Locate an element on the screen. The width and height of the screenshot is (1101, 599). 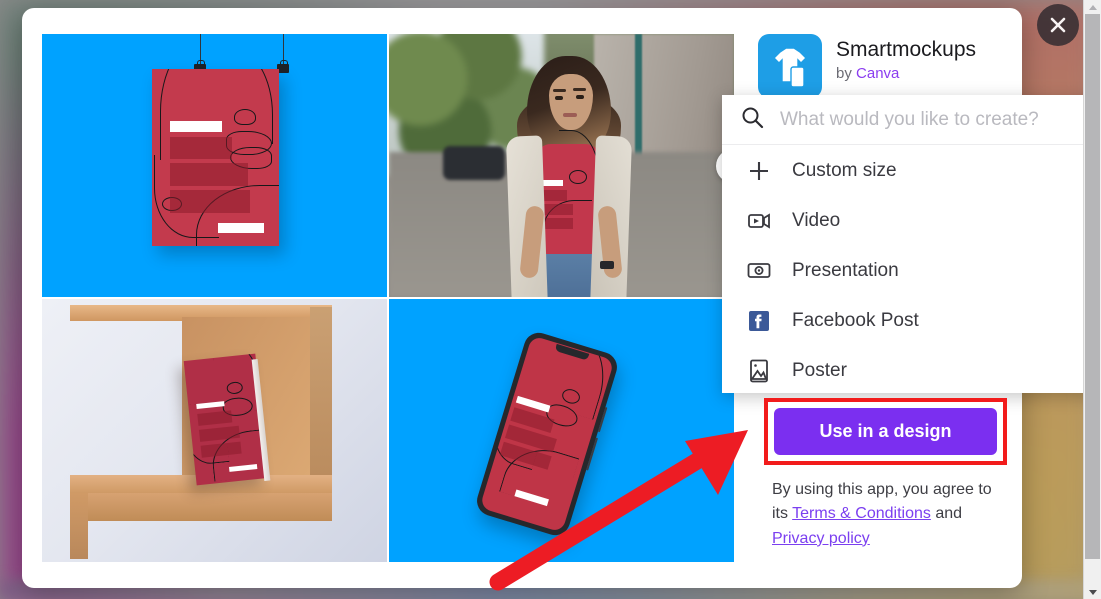
dropdown-item-label: Custom size is located at coordinates (844, 170).